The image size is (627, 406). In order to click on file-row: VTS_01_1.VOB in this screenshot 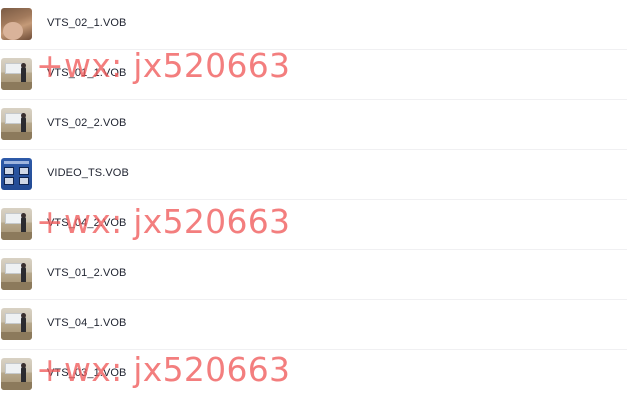, I will do `click(313, 75)`.